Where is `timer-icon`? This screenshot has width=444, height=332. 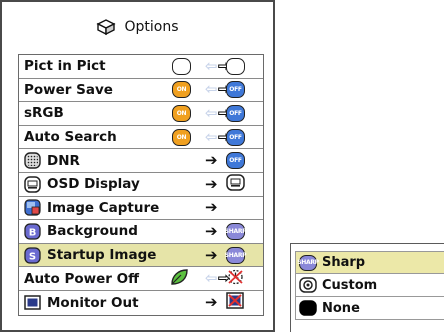 timer-icon is located at coordinates (235, 279).